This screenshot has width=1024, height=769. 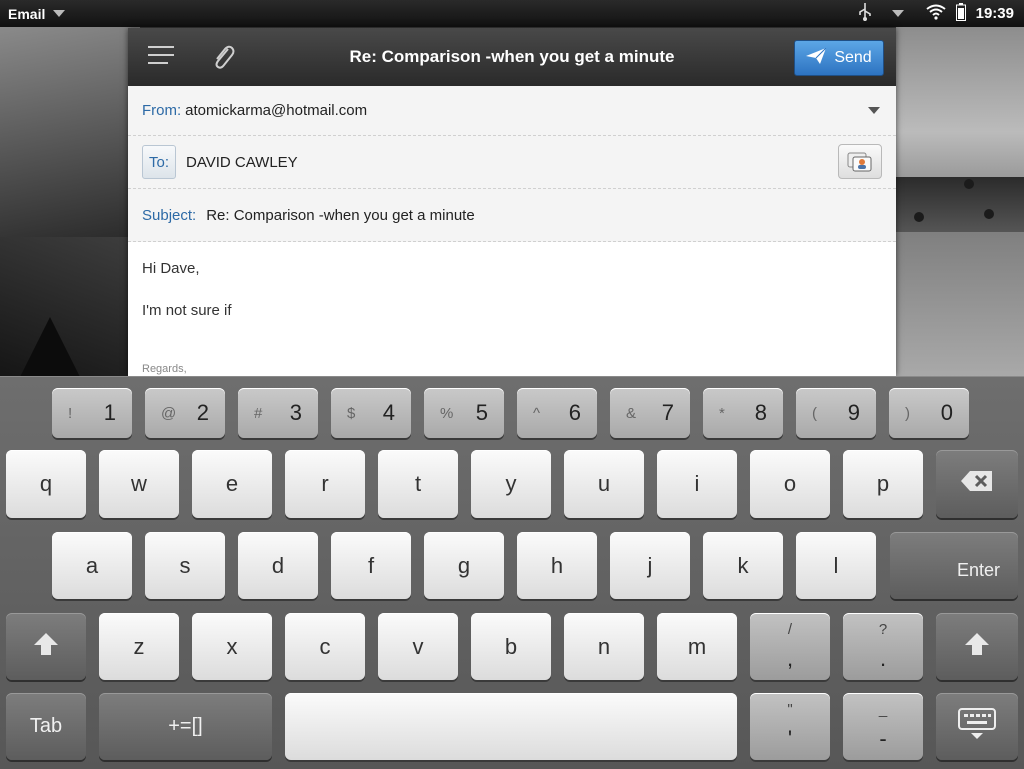 I want to click on backspace-icon, so click(x=977, y=484).